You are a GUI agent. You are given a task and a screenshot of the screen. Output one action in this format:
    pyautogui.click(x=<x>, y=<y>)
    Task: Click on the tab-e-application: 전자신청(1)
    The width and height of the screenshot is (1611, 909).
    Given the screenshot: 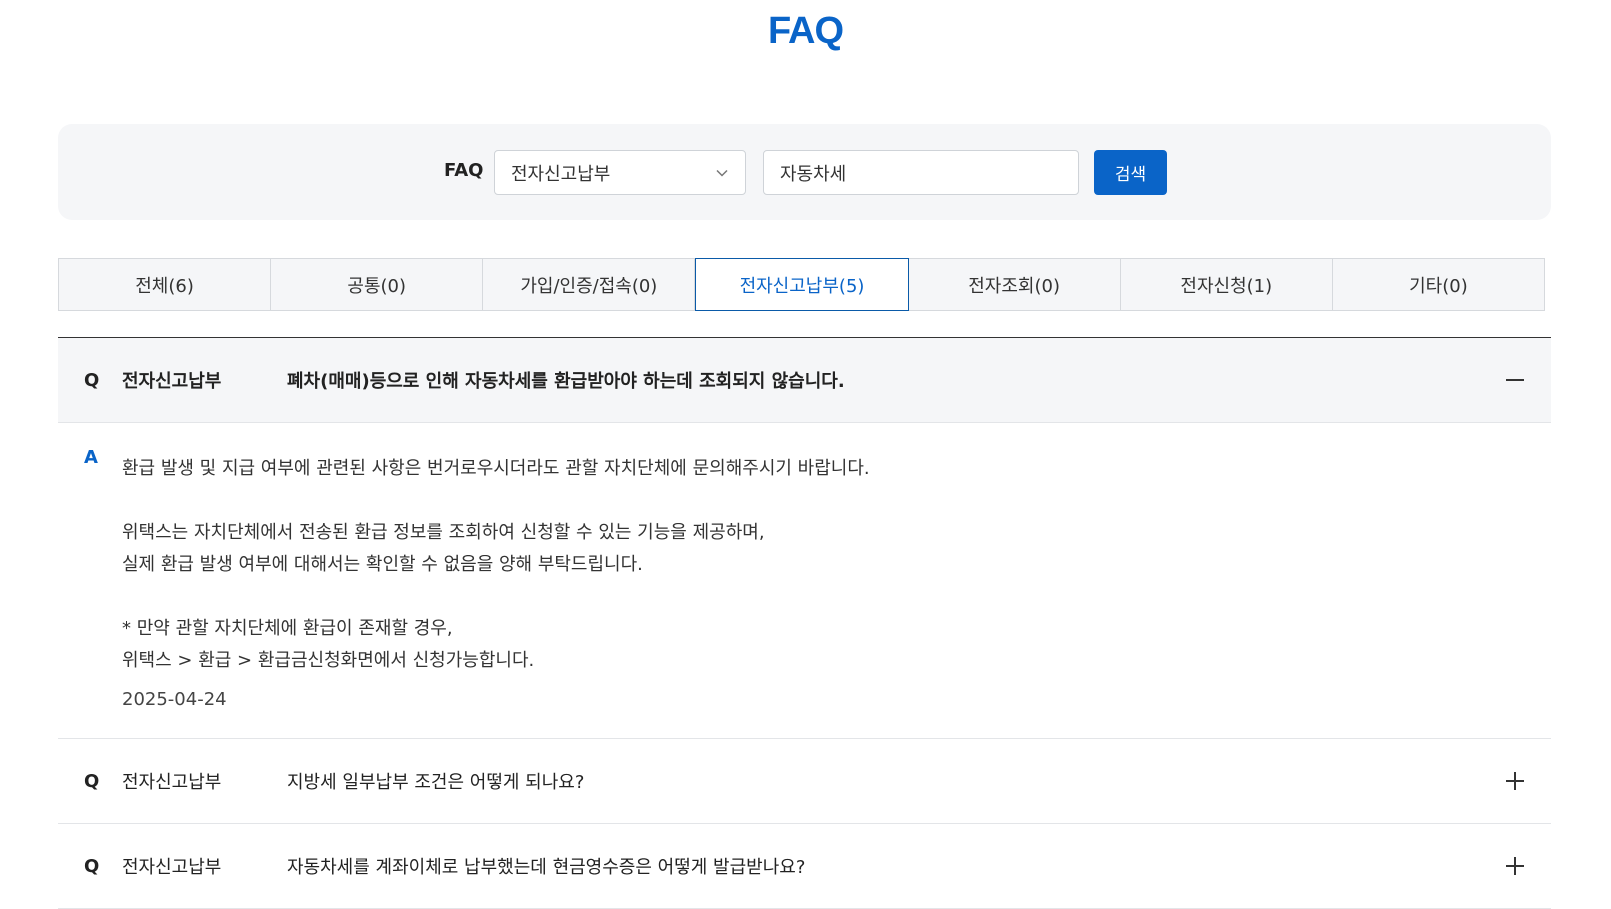 What is the action you would take?
    pyautogui.click(x=1227, y=284)
    